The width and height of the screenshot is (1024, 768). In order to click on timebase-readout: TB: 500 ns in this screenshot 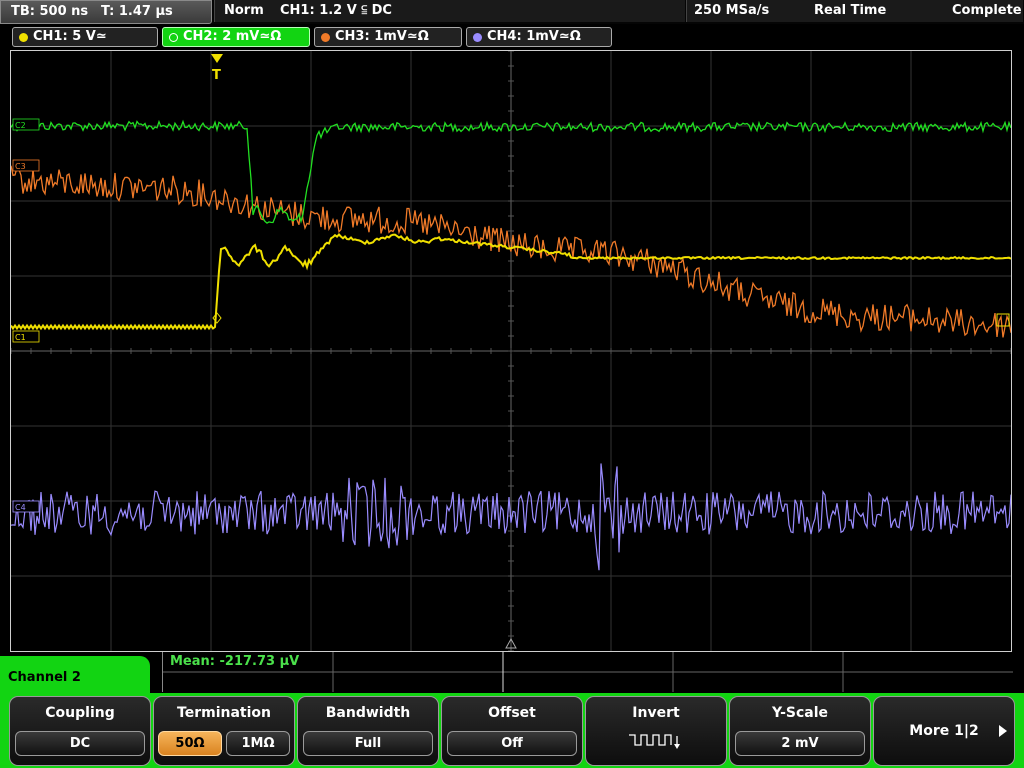, I will do `click(50, 11)`.